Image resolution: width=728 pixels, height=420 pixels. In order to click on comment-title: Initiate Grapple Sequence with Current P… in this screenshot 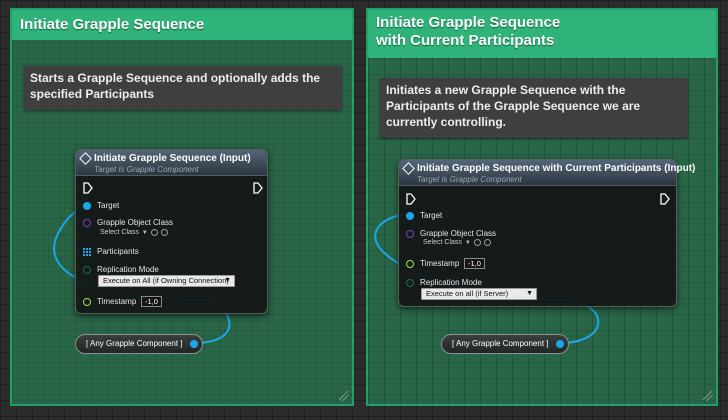, I will do `click(542, 34)`.